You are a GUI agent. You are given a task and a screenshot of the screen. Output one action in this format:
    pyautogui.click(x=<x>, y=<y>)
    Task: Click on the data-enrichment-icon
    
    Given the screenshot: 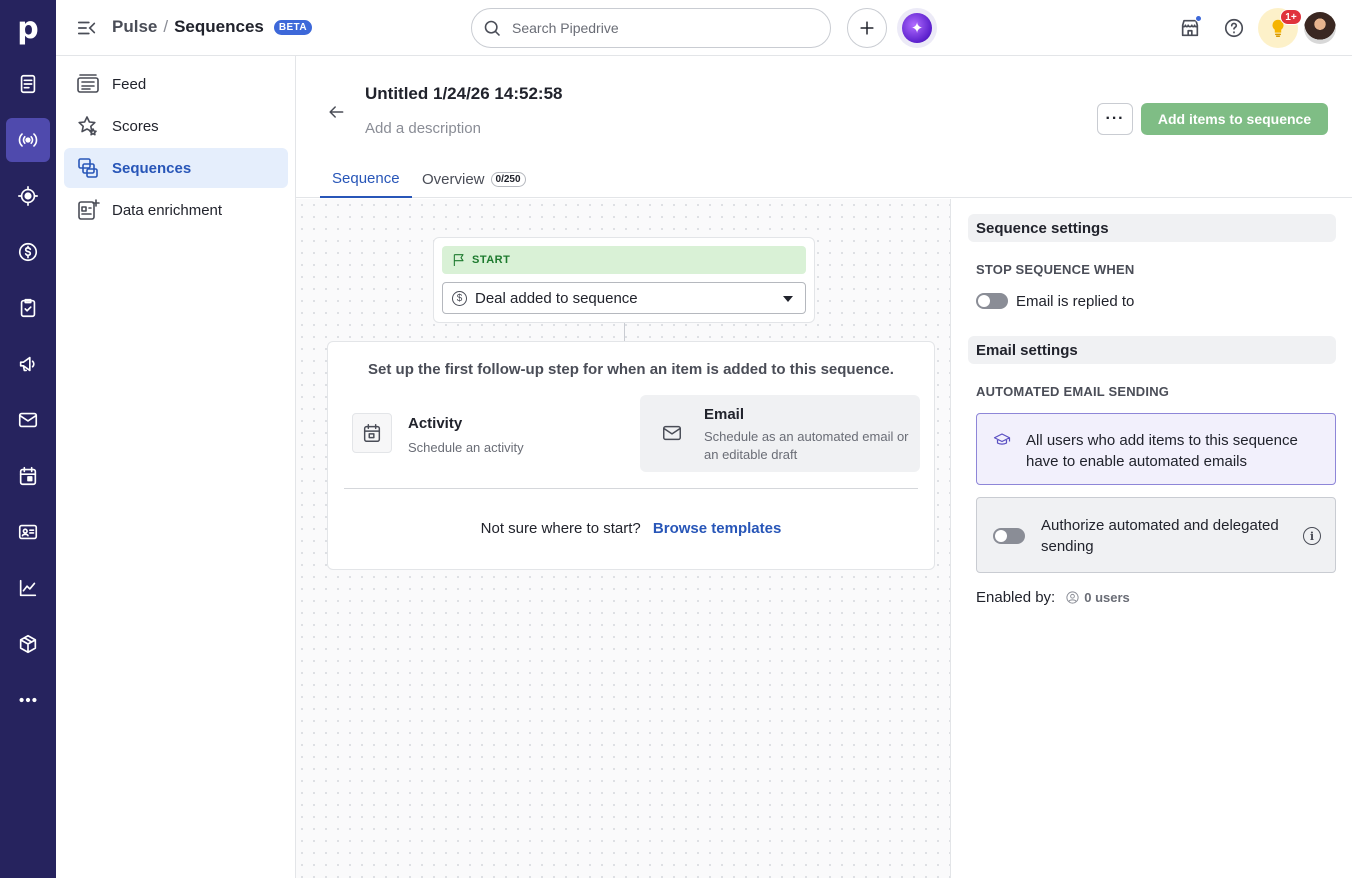 What is the action you would take?
    pyautogui.click(x=89, y=209)
    